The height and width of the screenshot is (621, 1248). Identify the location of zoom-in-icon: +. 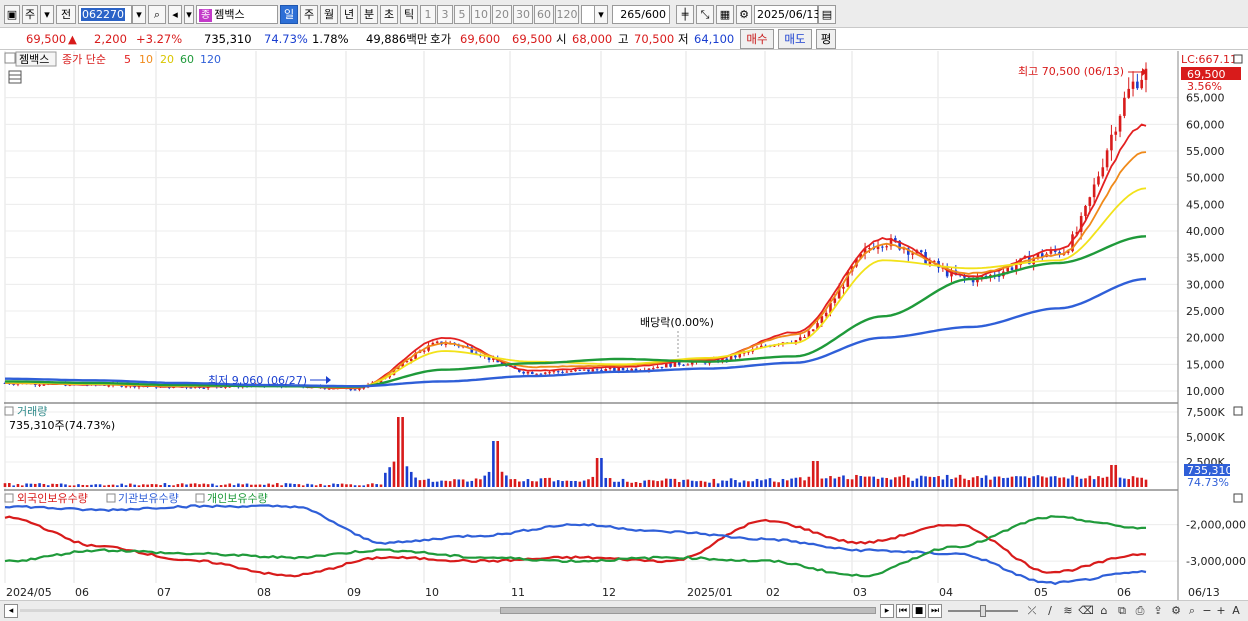
(1221, 610).